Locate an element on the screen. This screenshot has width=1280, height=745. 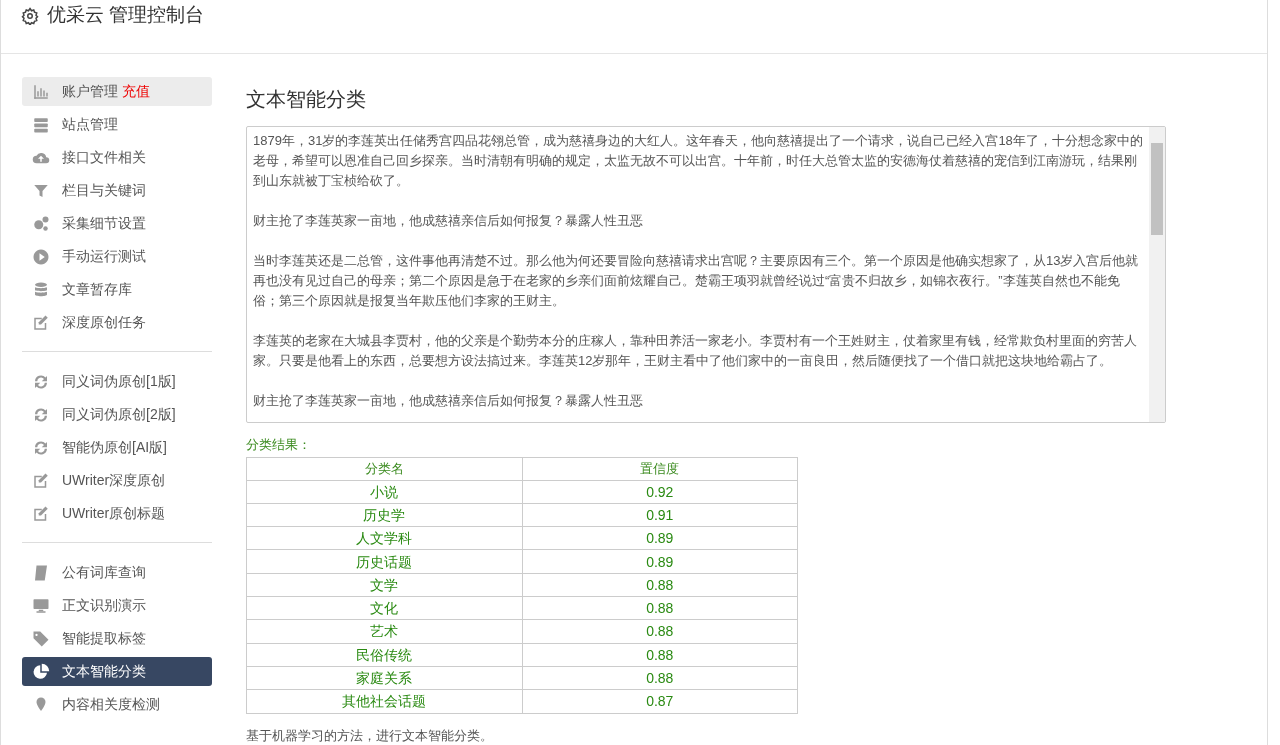
column-header: 置信度 is located at coordinates (660, 469).